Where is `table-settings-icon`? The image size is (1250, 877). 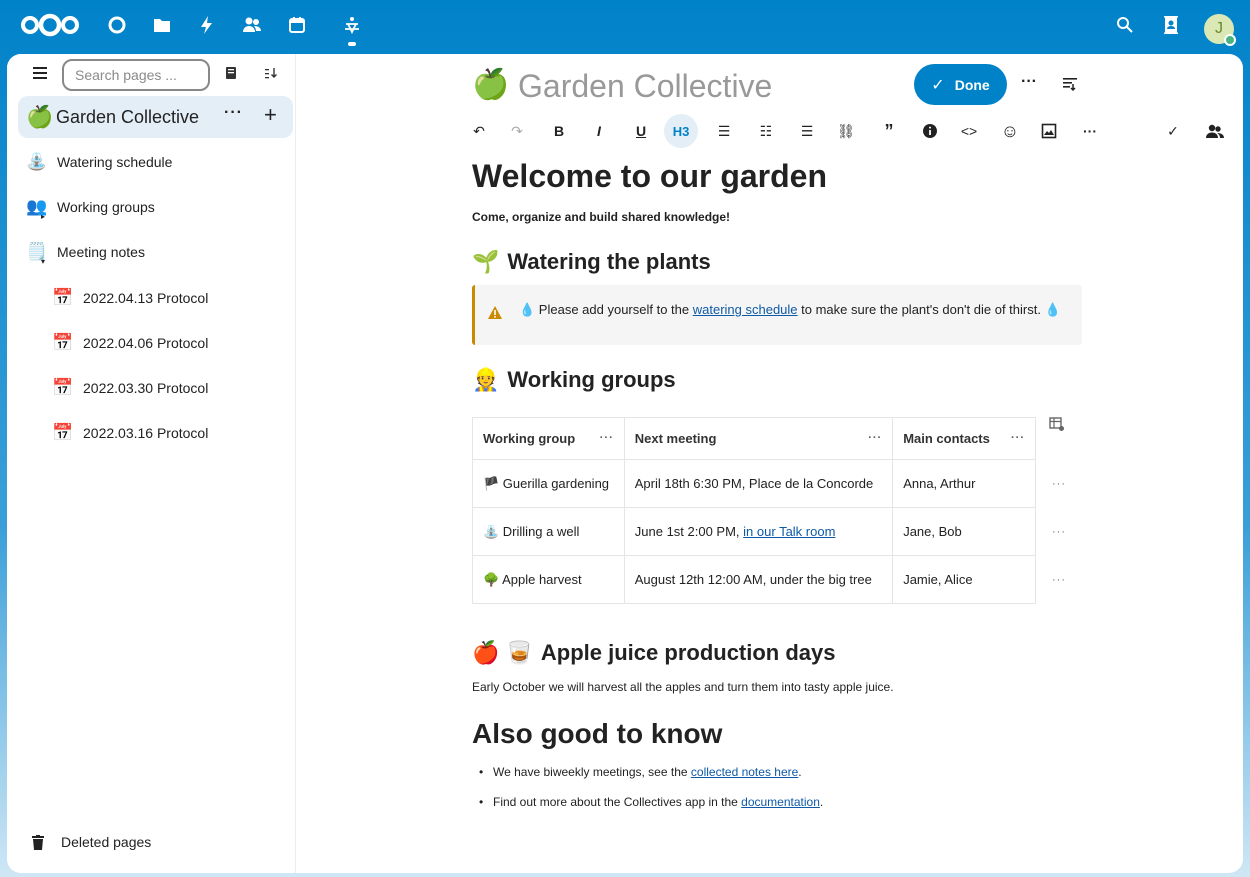 table-settings-icon is located at coordinates (1057, 424).